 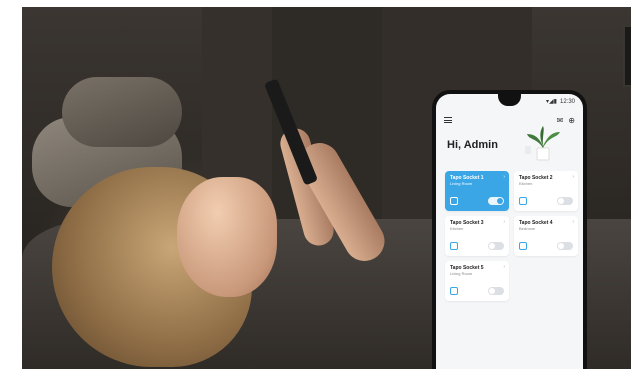 I want to click on device-card-socket-5: Tapo Socket 5 Living Room ›, so click(x=477, y=281).